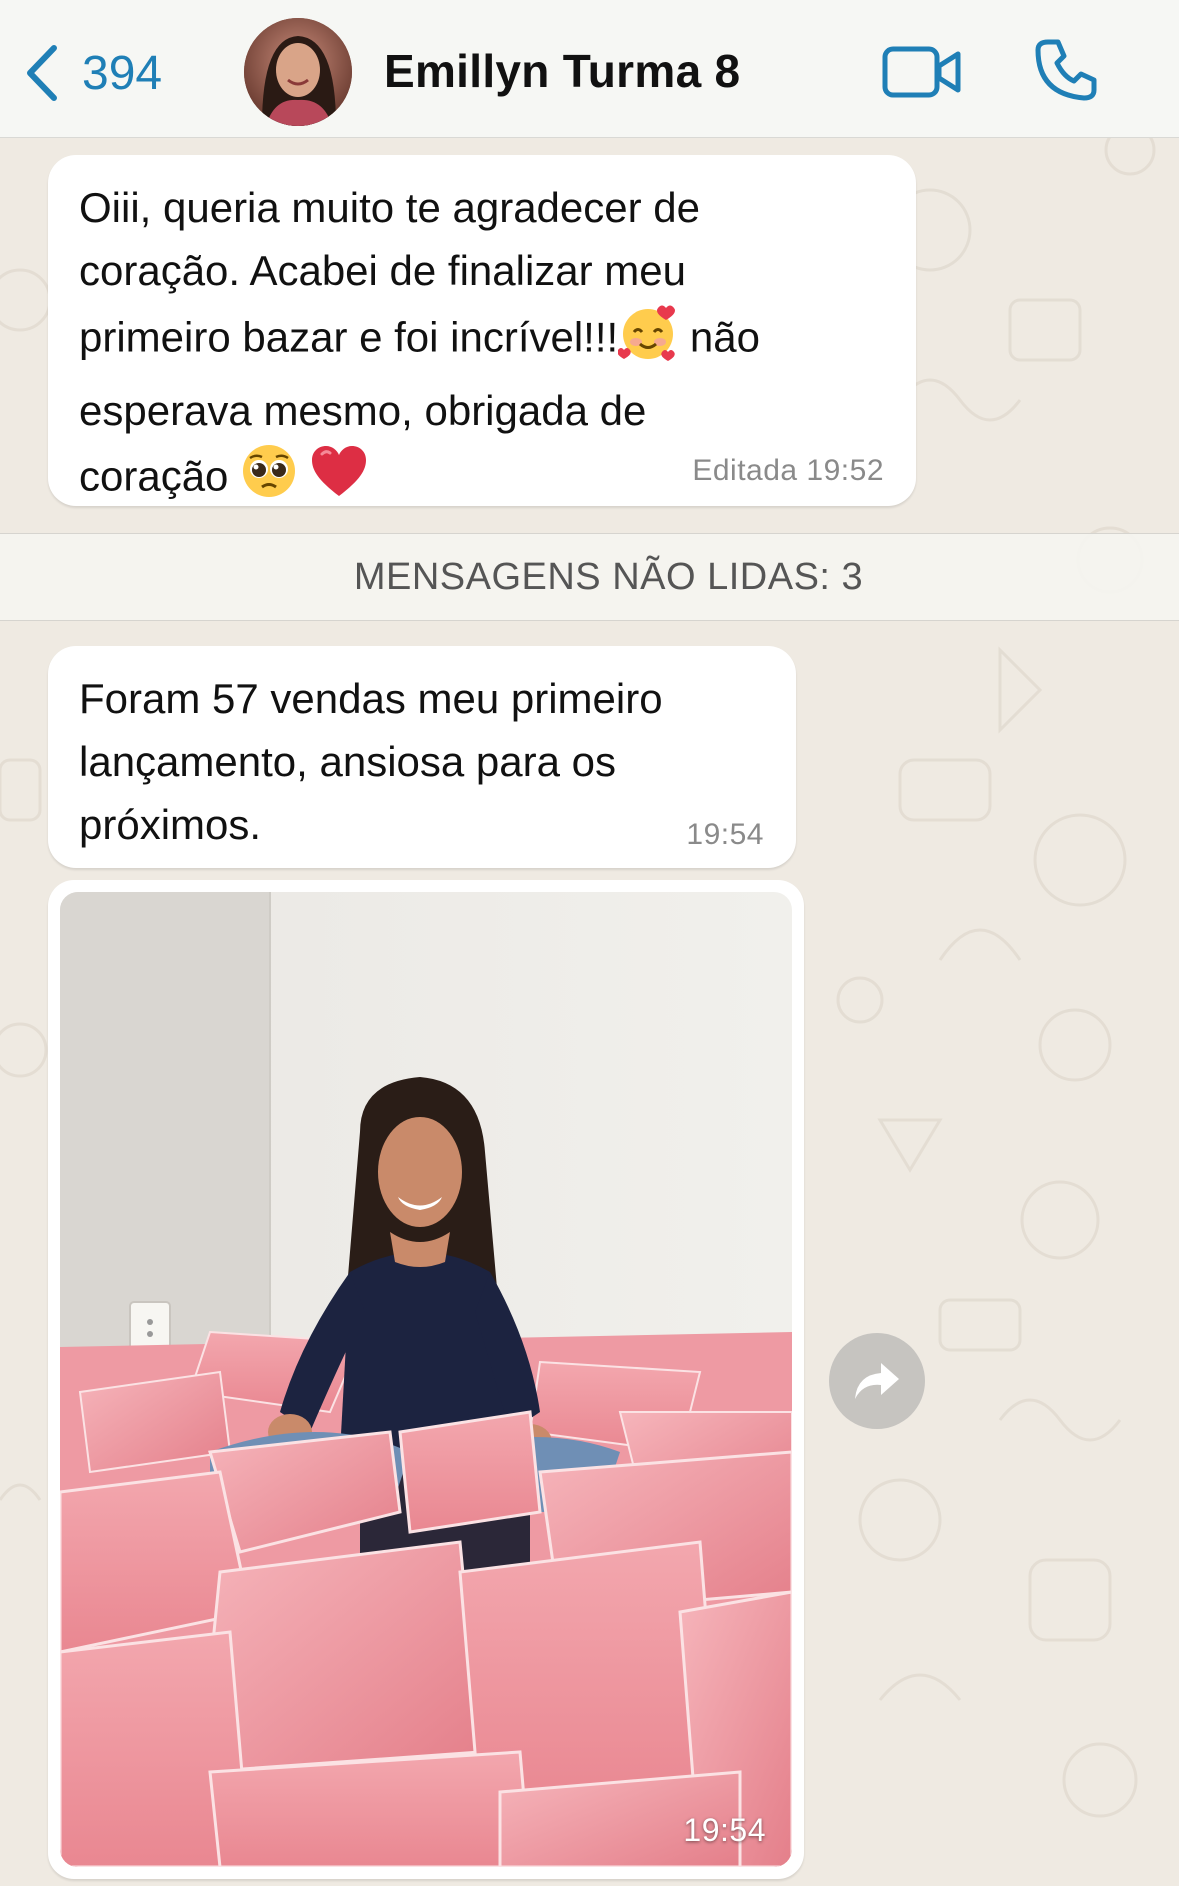 Image resolution: width=1179 pixels, height=1886 pixels. I want to click on chat-header: 394 Emillyn Turma 8, so click(589, 69).